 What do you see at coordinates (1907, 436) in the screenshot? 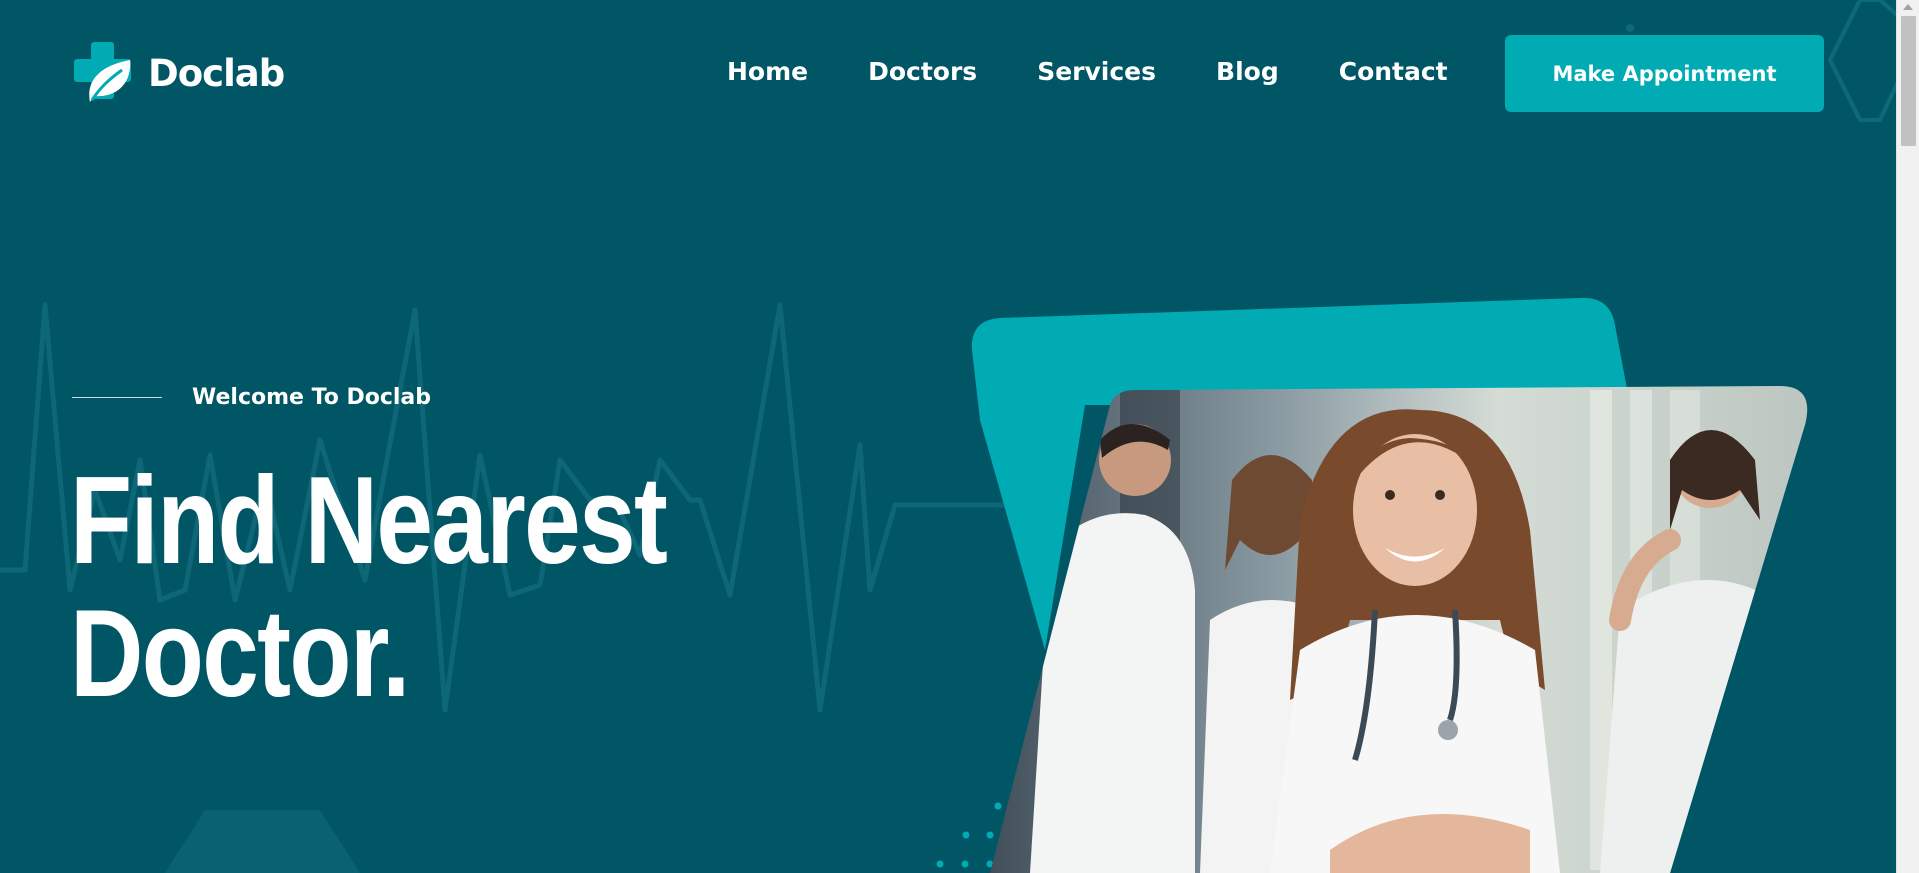
I see `page-scrollbar` at bounding box center [1907, 436].